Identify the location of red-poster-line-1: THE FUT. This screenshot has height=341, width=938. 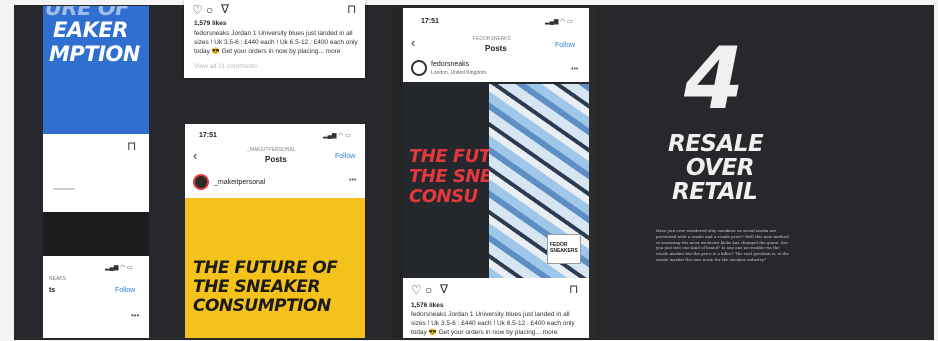
(450, 156).